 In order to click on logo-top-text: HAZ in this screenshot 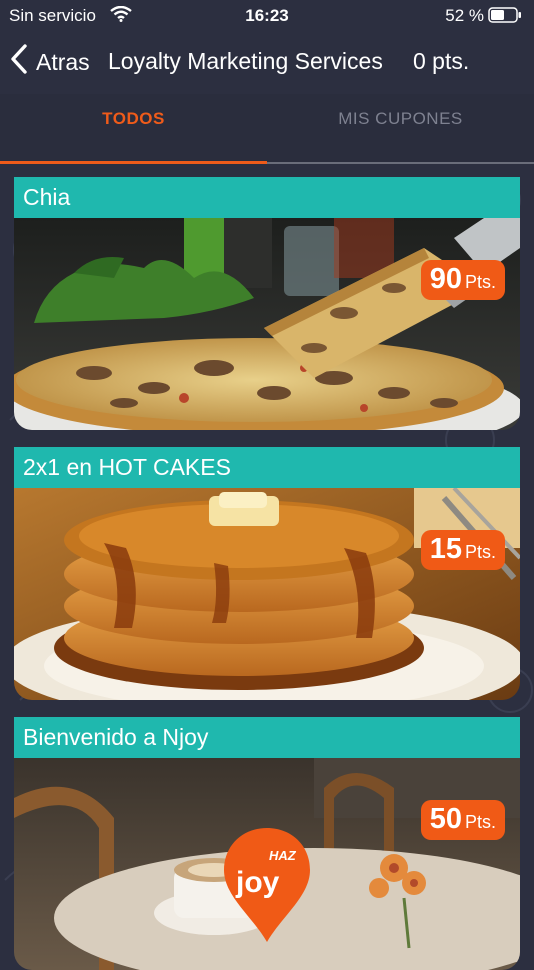, I will do `click(283, 855)`.